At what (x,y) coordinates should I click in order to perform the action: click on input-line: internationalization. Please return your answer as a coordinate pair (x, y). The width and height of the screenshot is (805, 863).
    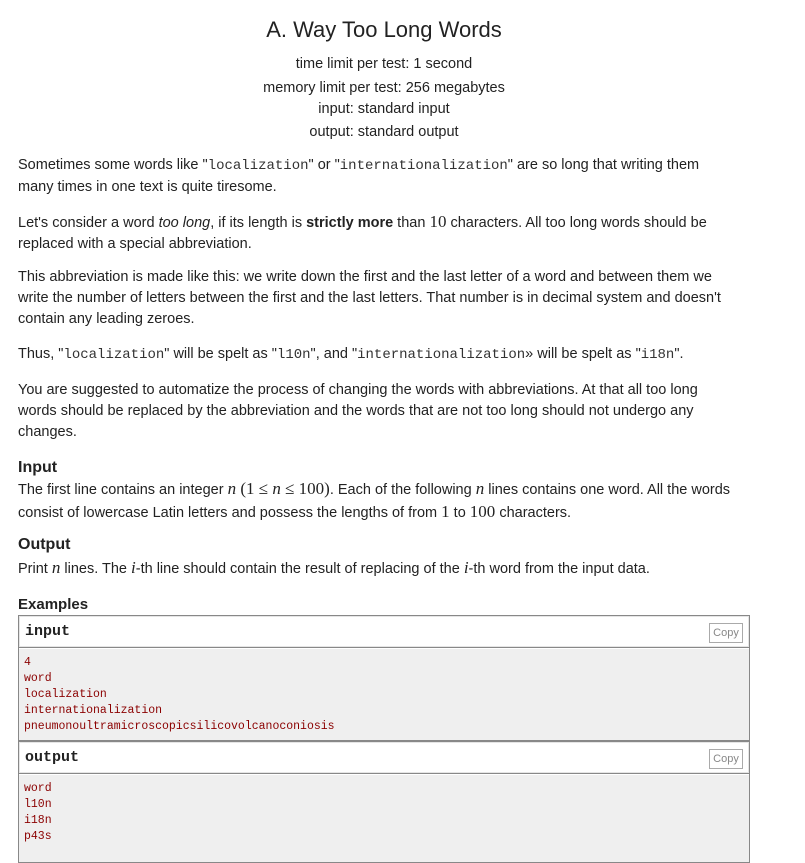
    Looking at the image, I should click on (93, 710).